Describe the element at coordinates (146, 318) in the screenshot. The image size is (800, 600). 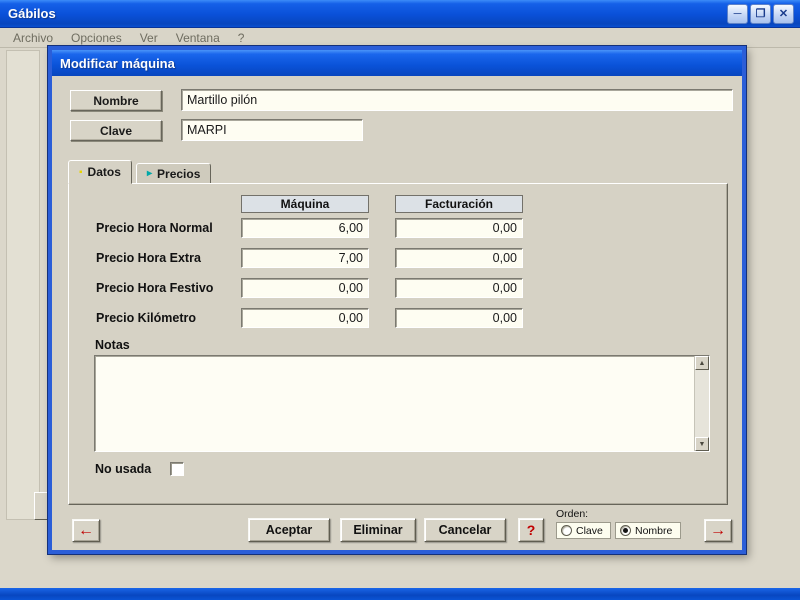
I see `row-label-precio-kilometro: Precio Kilómetro` at that location.